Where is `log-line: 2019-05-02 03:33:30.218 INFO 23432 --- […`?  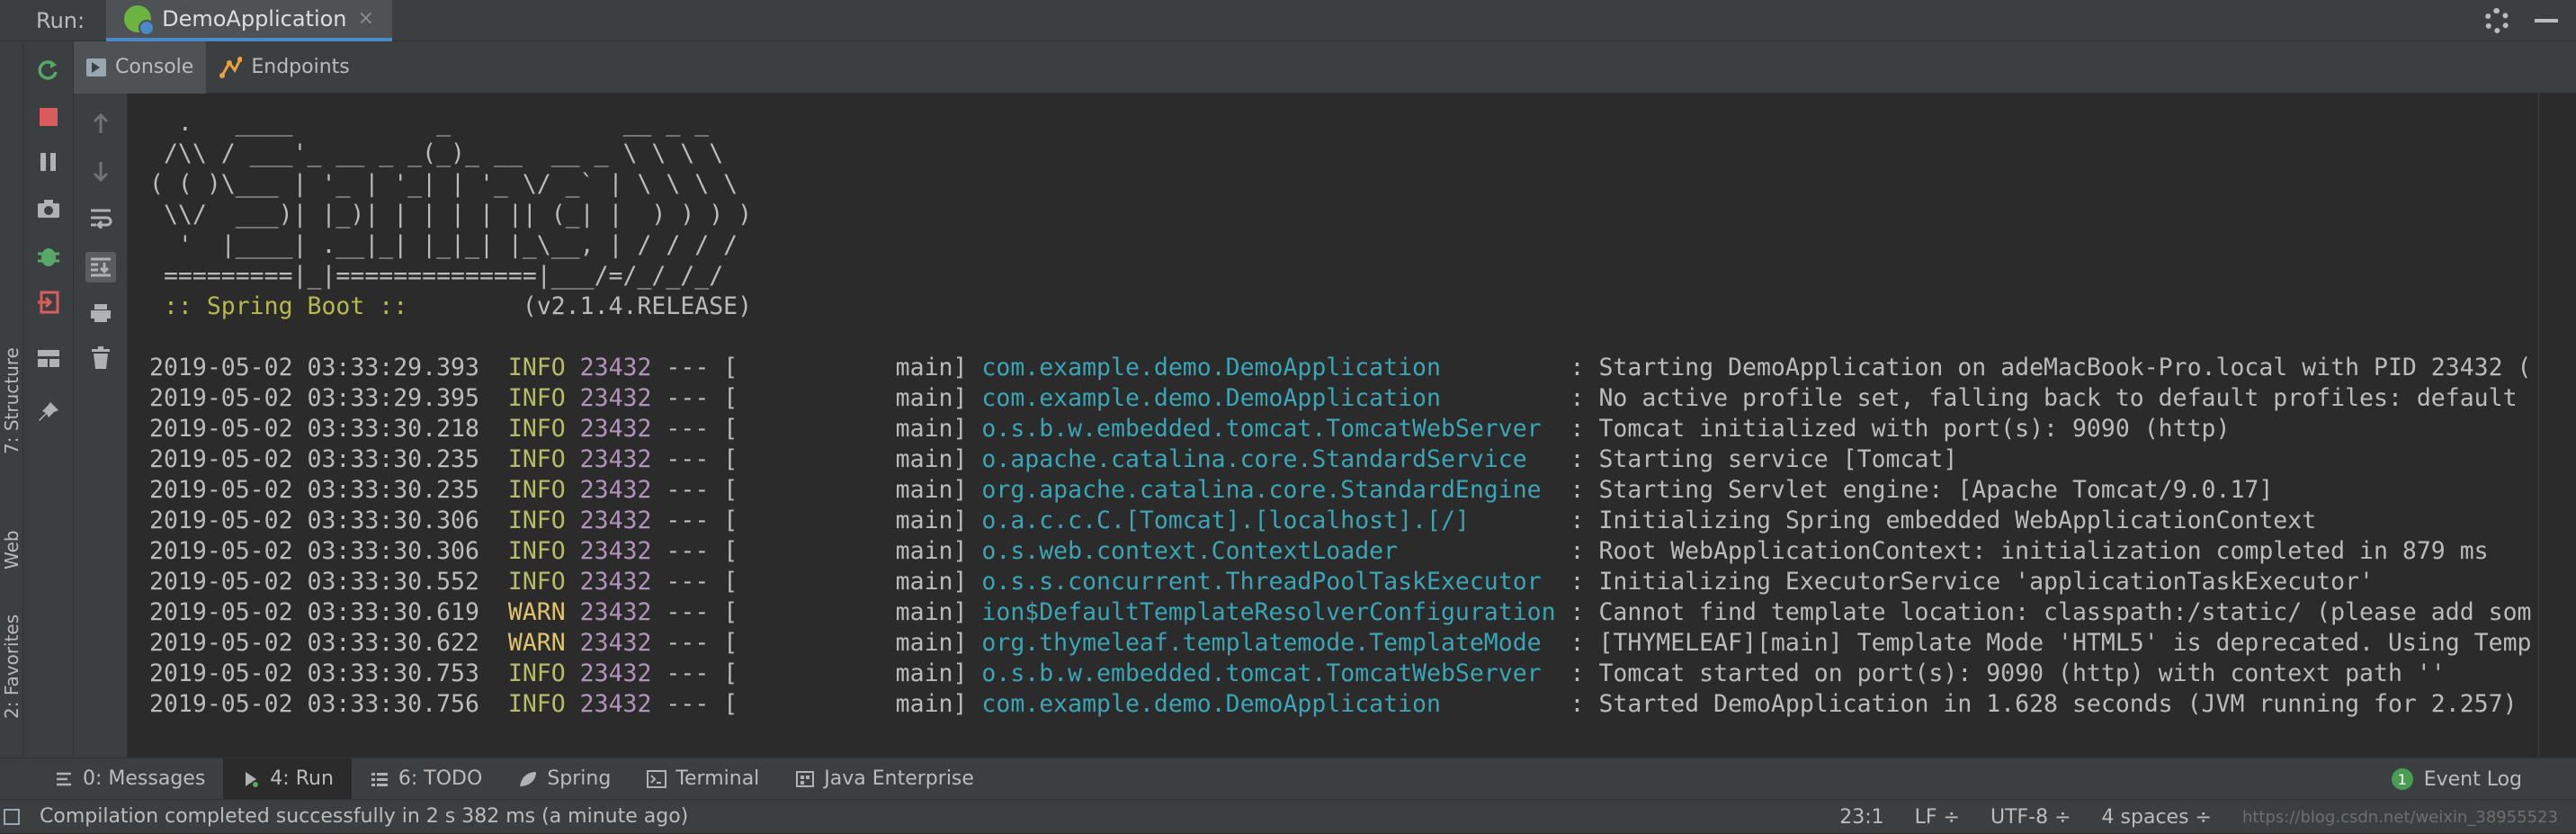 log-line: 2019-05-02 03:33:30.218 INFO 23432 --- [… is located at coordinates (1343, 429).